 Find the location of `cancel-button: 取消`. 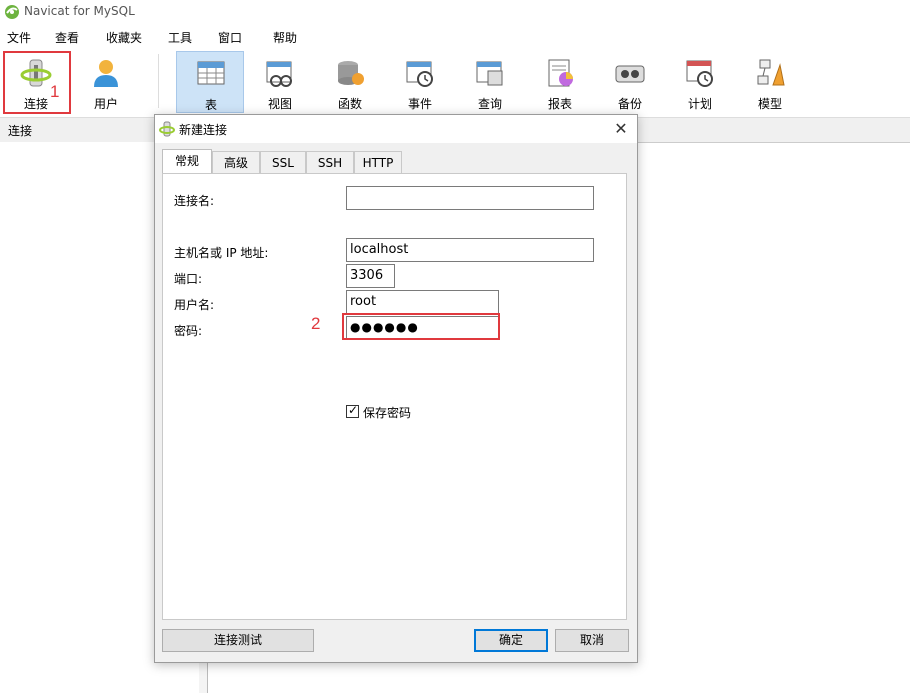

cancel-button: 取消 is located at coordinates (592, 640).